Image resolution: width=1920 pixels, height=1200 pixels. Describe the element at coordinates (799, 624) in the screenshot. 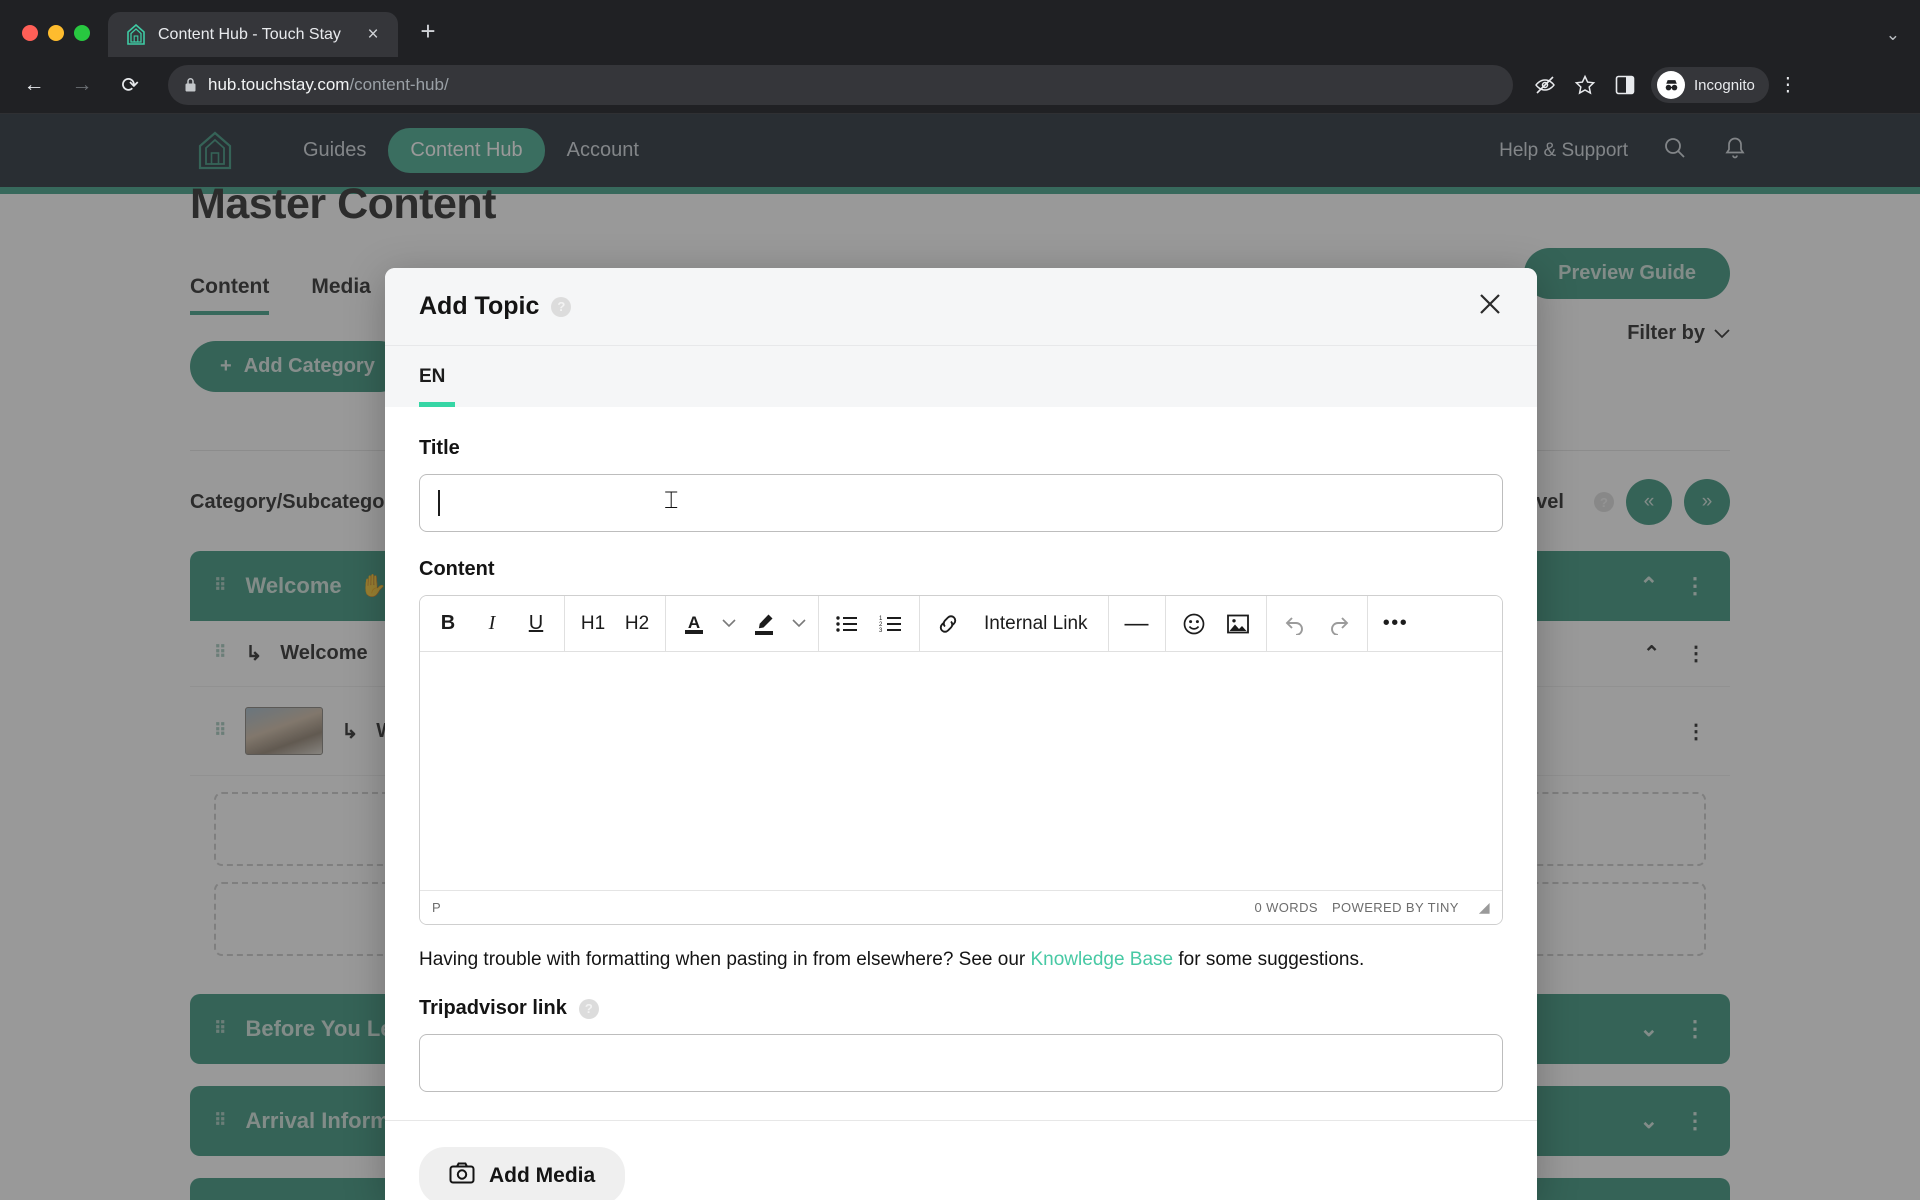

I see `highlight-color-chevron-down-icon` at that location.